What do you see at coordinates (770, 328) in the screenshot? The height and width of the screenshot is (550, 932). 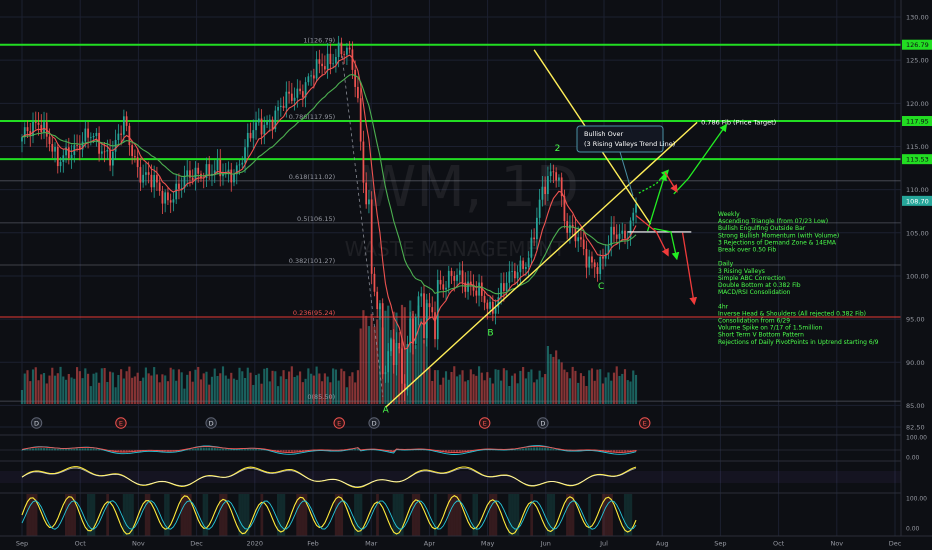 I see `analysis-note: Volume Spike on 7/17 of 1.5million` at bounding box center [770, 328].